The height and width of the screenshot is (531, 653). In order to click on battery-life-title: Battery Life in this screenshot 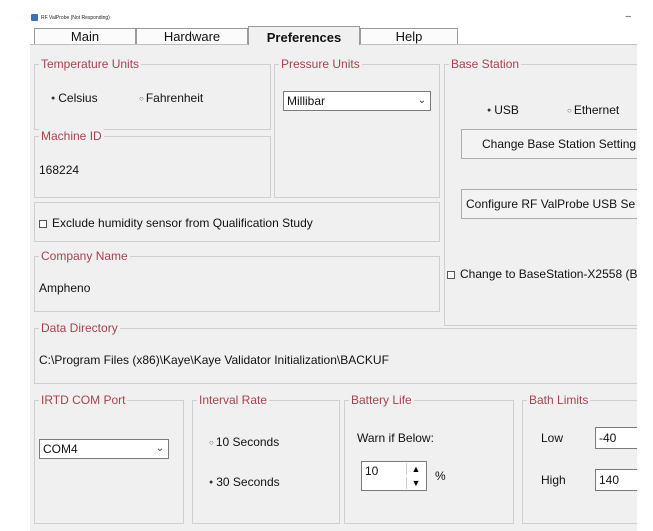, I will do `click(381, 400)`.